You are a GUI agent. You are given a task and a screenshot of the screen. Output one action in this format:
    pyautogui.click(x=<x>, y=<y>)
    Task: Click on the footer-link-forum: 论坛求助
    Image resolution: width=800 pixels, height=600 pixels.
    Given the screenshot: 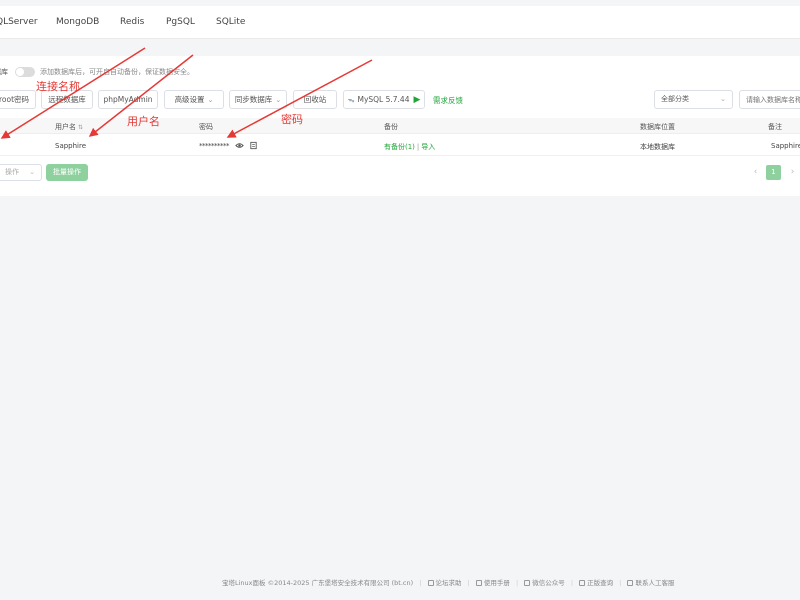 What is the action you would take?
    pyautogui.click(x=444, y=583)
    